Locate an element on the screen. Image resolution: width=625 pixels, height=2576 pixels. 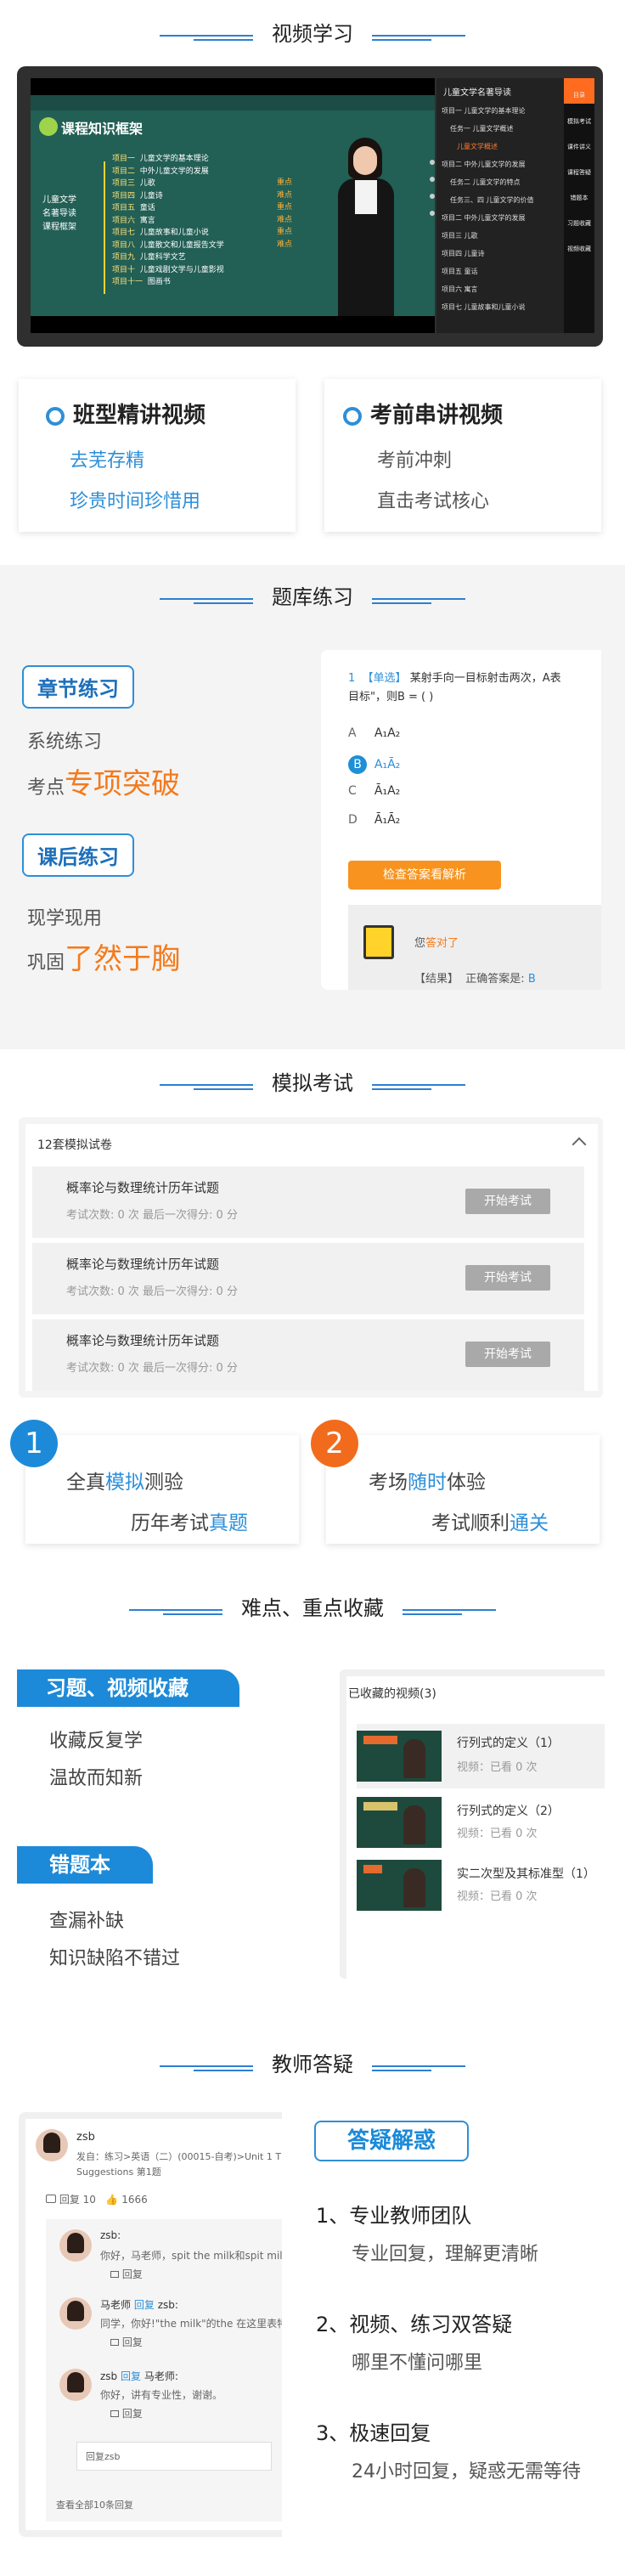
slide-logo-icon is located at coordinates (48, 126).